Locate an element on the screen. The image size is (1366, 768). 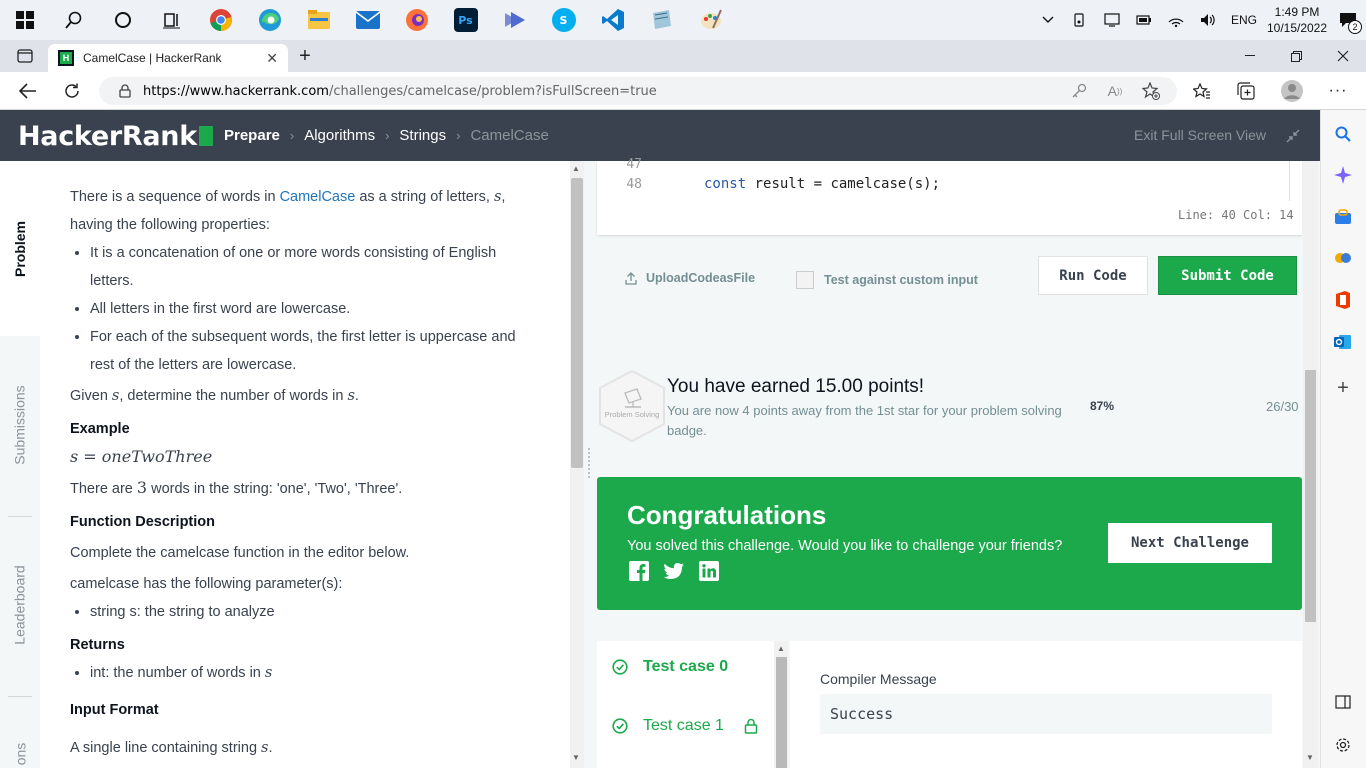
tab-leaderboard-label: Leaderboard is located at coordinates (20, 605).